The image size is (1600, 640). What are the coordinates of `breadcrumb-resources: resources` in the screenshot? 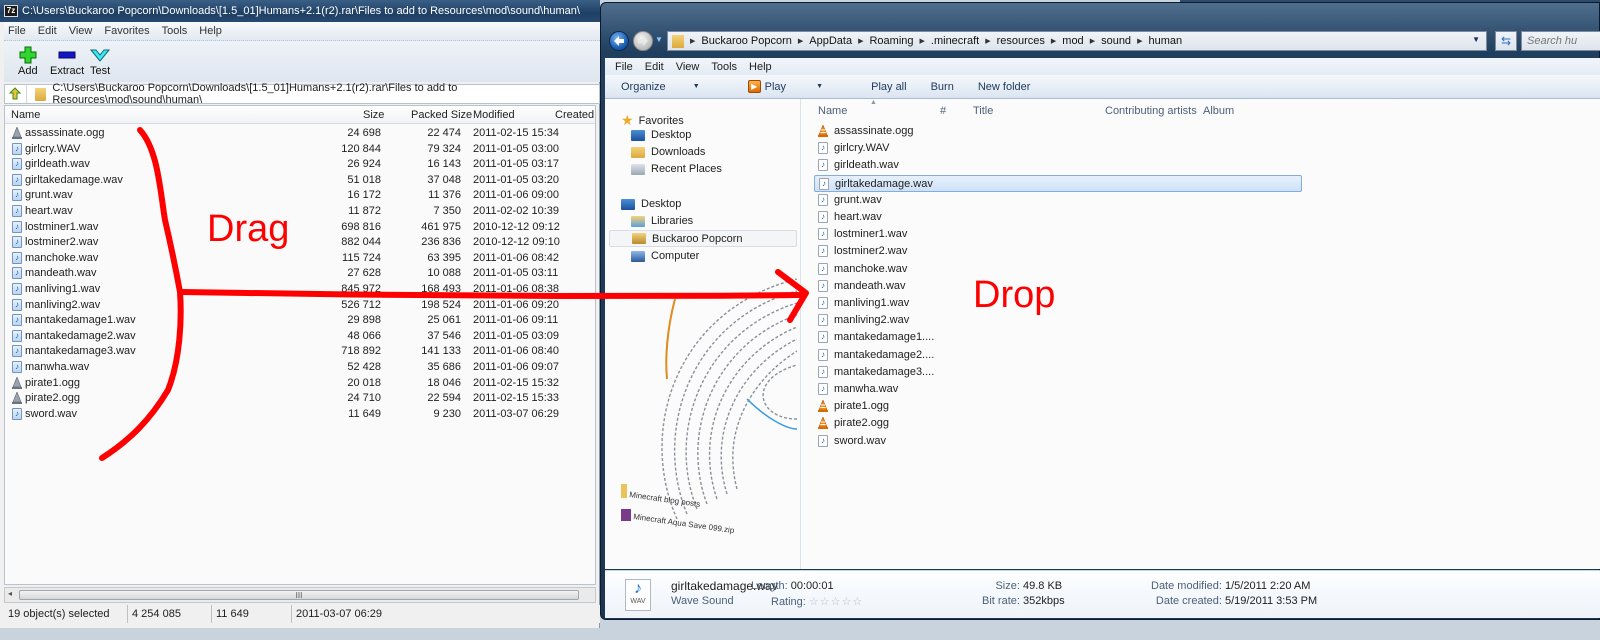 It's located at (1021, 41).